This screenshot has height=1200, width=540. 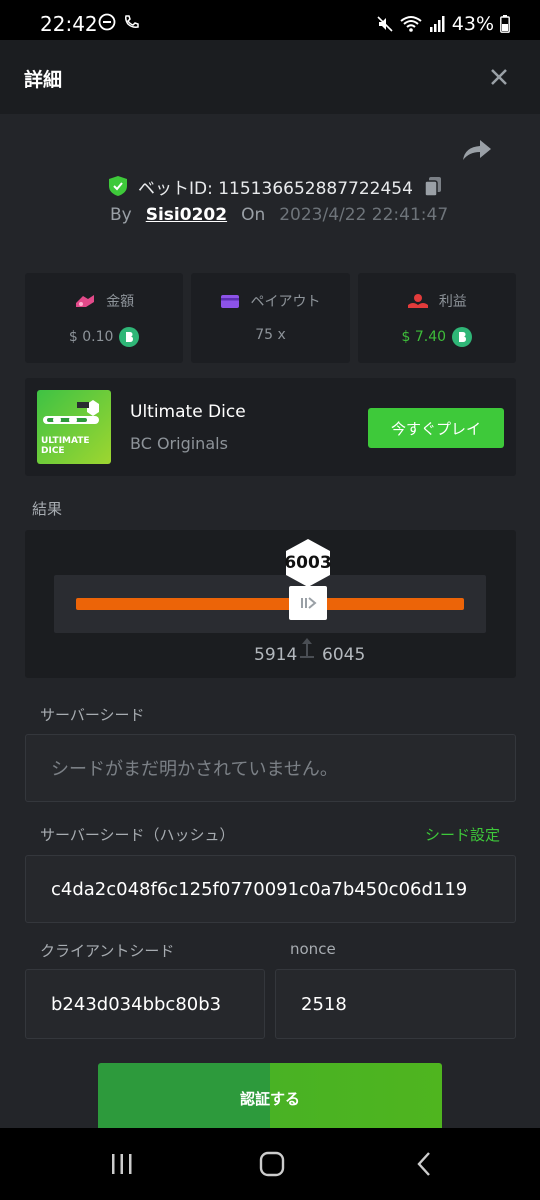 I want to click on share-icon, so click(x=477, y=149).